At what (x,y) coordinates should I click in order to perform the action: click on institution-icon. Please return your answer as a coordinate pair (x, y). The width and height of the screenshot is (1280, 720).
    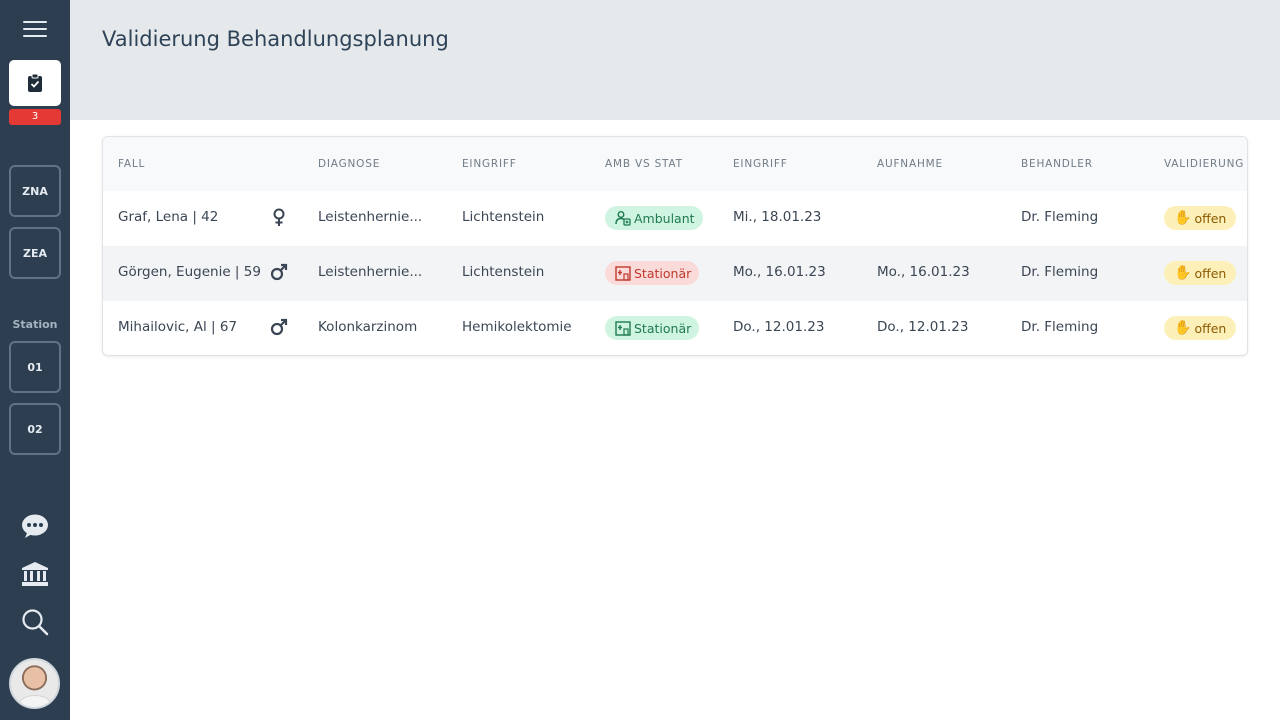
    Looking at the image, I should click on (35, 574).